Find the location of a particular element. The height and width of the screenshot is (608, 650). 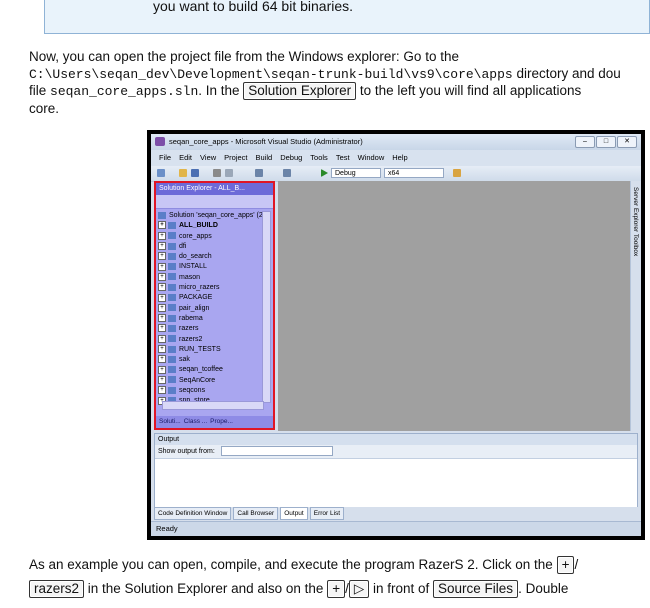

bottom-tab: Call Browser is located at coordinates (256, 513).